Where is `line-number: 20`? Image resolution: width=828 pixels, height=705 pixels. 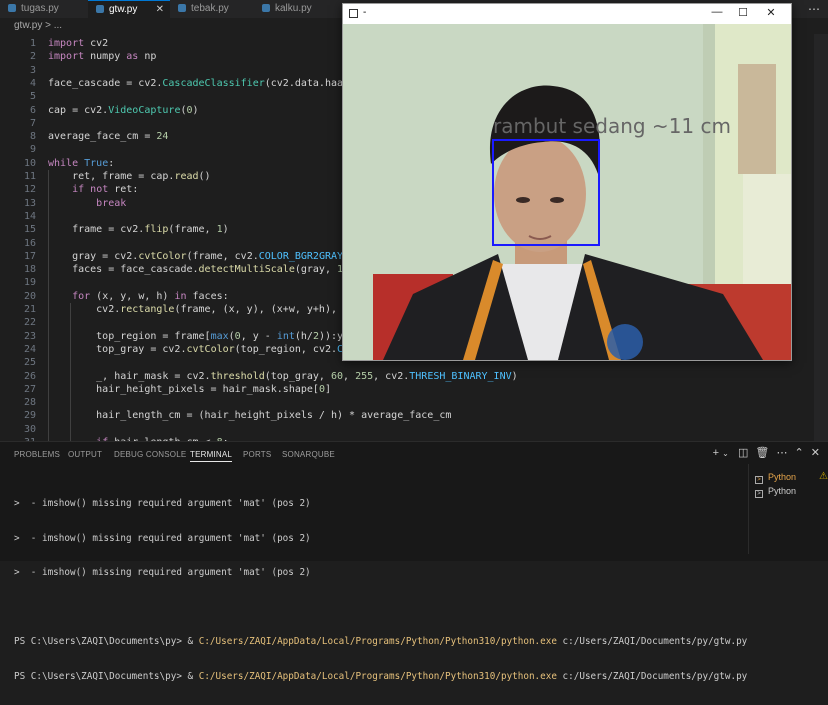
line-number: 20 is located at coordinates (29, 296).